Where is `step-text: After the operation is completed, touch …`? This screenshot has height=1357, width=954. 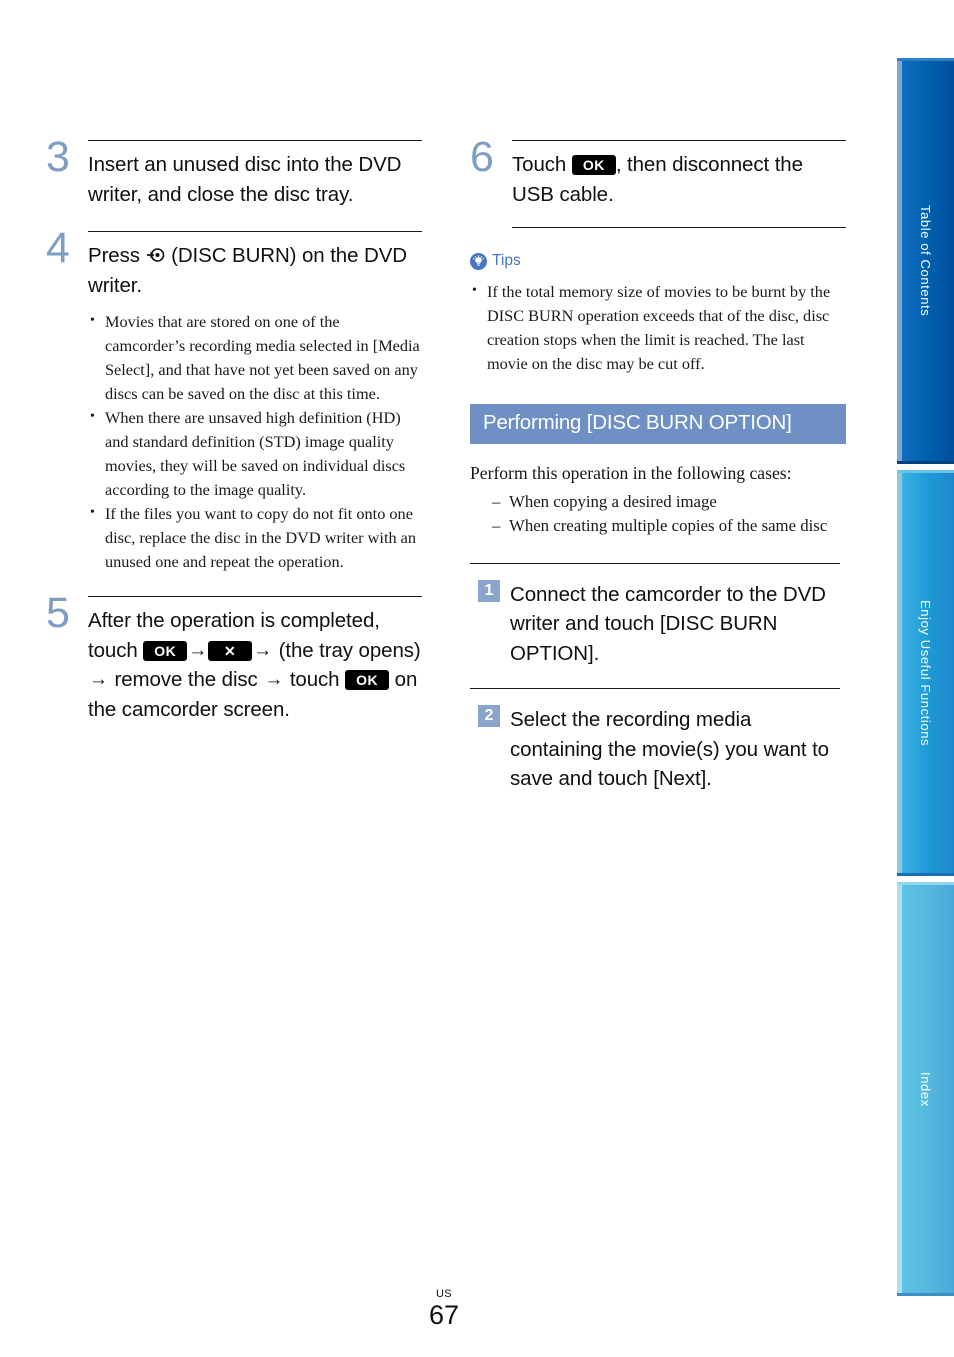 step-text: After the operation is completed, touch … is located at coordinates (255, 665).